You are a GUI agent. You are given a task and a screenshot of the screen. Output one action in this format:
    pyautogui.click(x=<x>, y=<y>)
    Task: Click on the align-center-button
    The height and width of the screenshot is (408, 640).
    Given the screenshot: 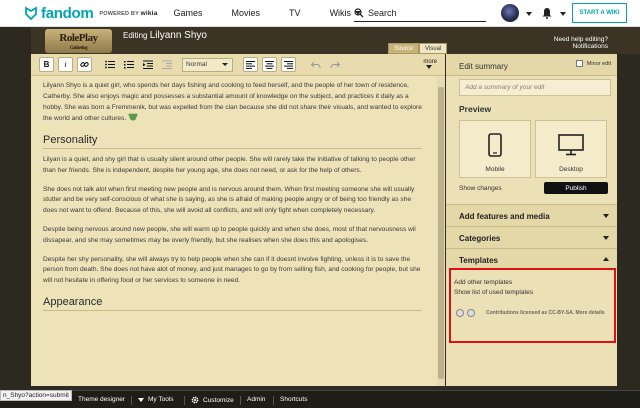 What is the action you would take?
    pyautogui.click(x=269, y=64)
    